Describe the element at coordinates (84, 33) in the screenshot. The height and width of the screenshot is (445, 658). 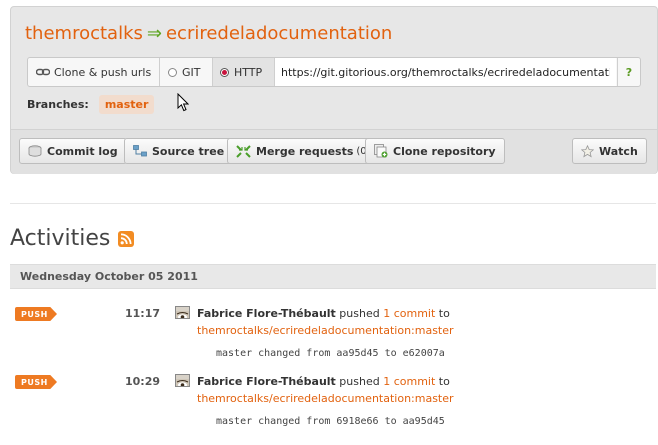
I see `repo-owner-link: themroctalks` at that location.